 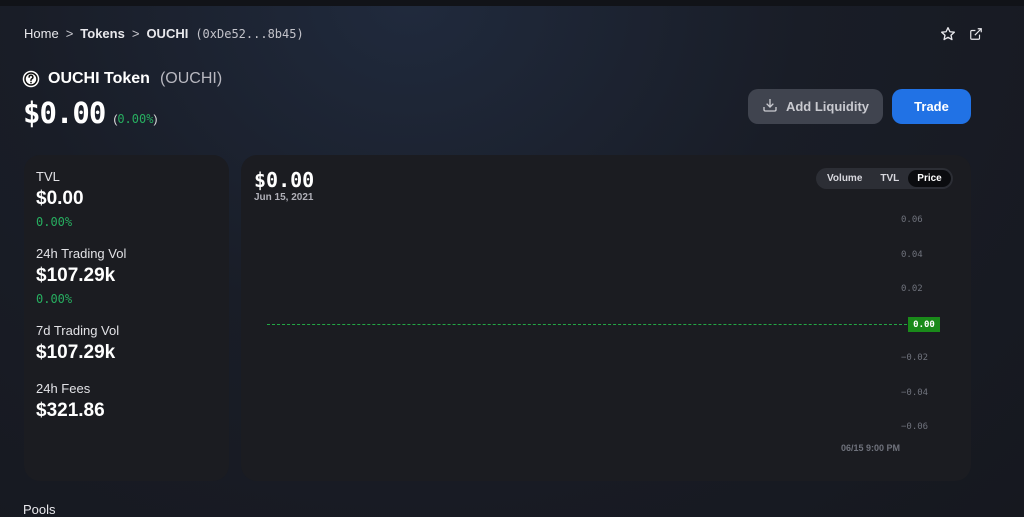 I want to click on price-change: (0.00%), so click(x=135, y=119).